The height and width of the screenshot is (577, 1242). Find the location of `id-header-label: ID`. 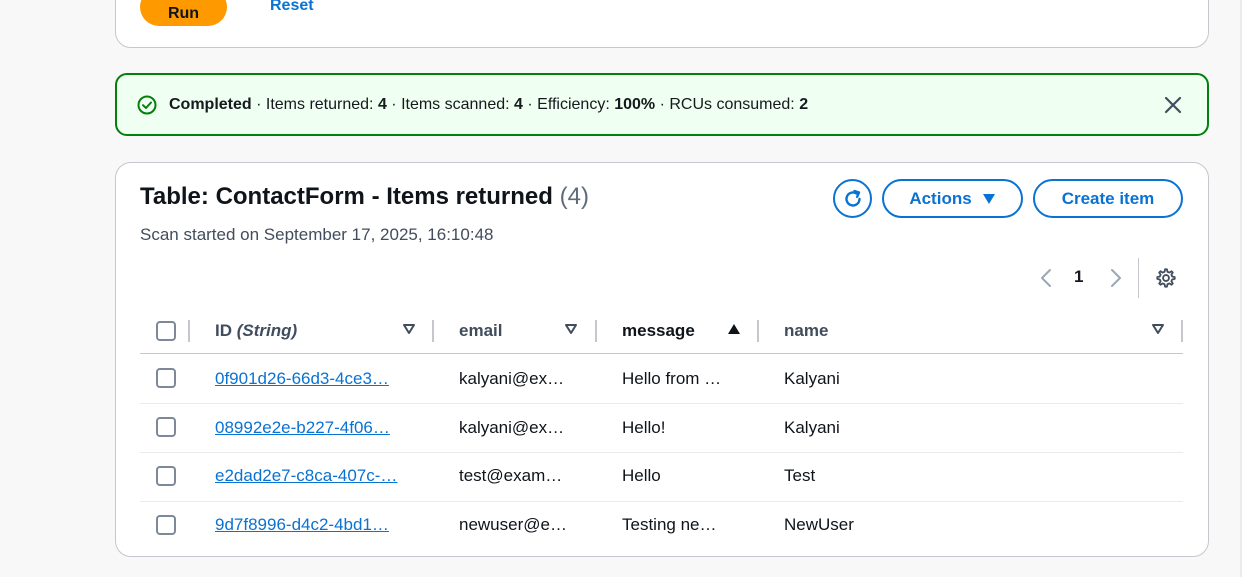

id-header-label: ID is located at coordinates (223, 330).